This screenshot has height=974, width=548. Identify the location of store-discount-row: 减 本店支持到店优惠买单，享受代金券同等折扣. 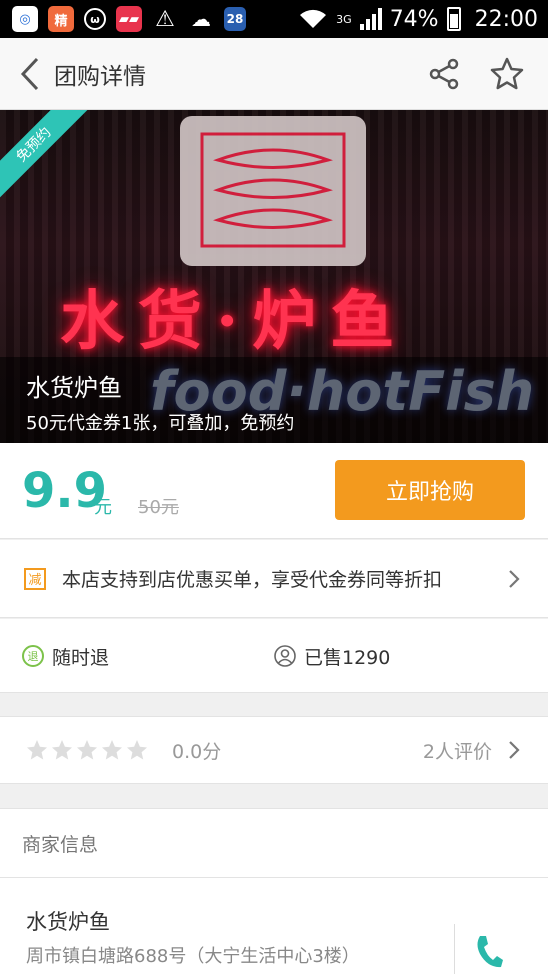
(274, 579).